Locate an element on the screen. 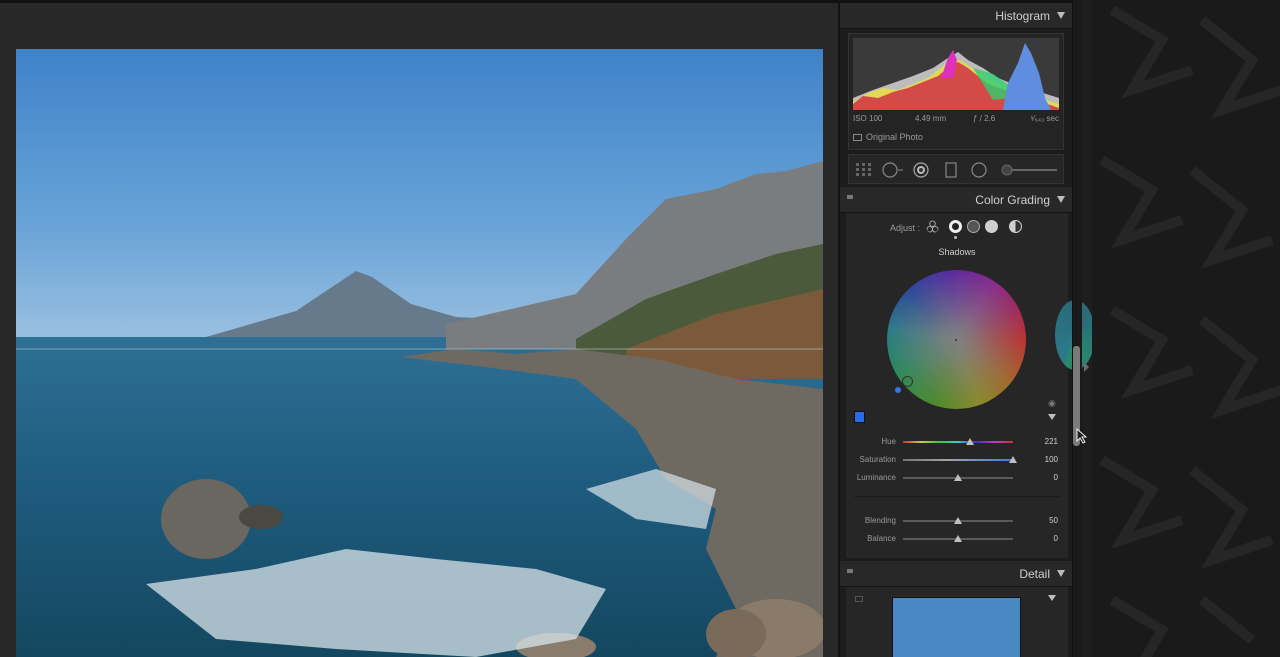 This screenshot has width=1280, height=657. crop-overlay-icon is located at coordinates (864, 170).